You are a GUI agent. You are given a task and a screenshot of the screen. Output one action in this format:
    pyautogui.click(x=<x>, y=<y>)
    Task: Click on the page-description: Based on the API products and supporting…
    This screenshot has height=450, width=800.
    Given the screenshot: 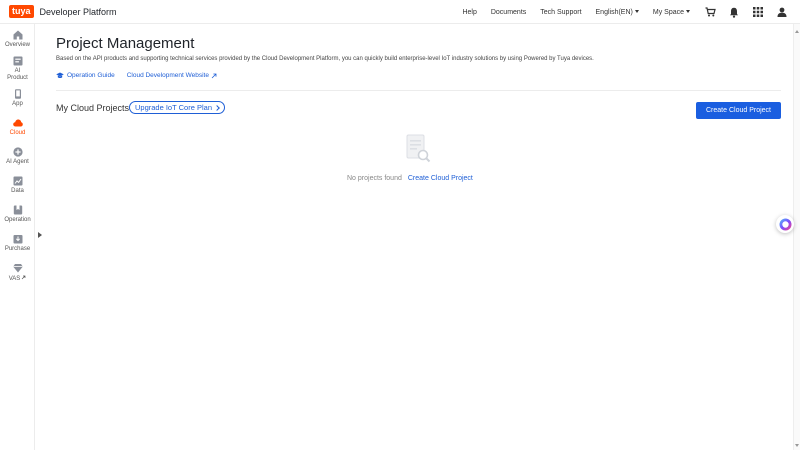 What is the action you would take?
    pyautogui.click(x=325, y=59)
    